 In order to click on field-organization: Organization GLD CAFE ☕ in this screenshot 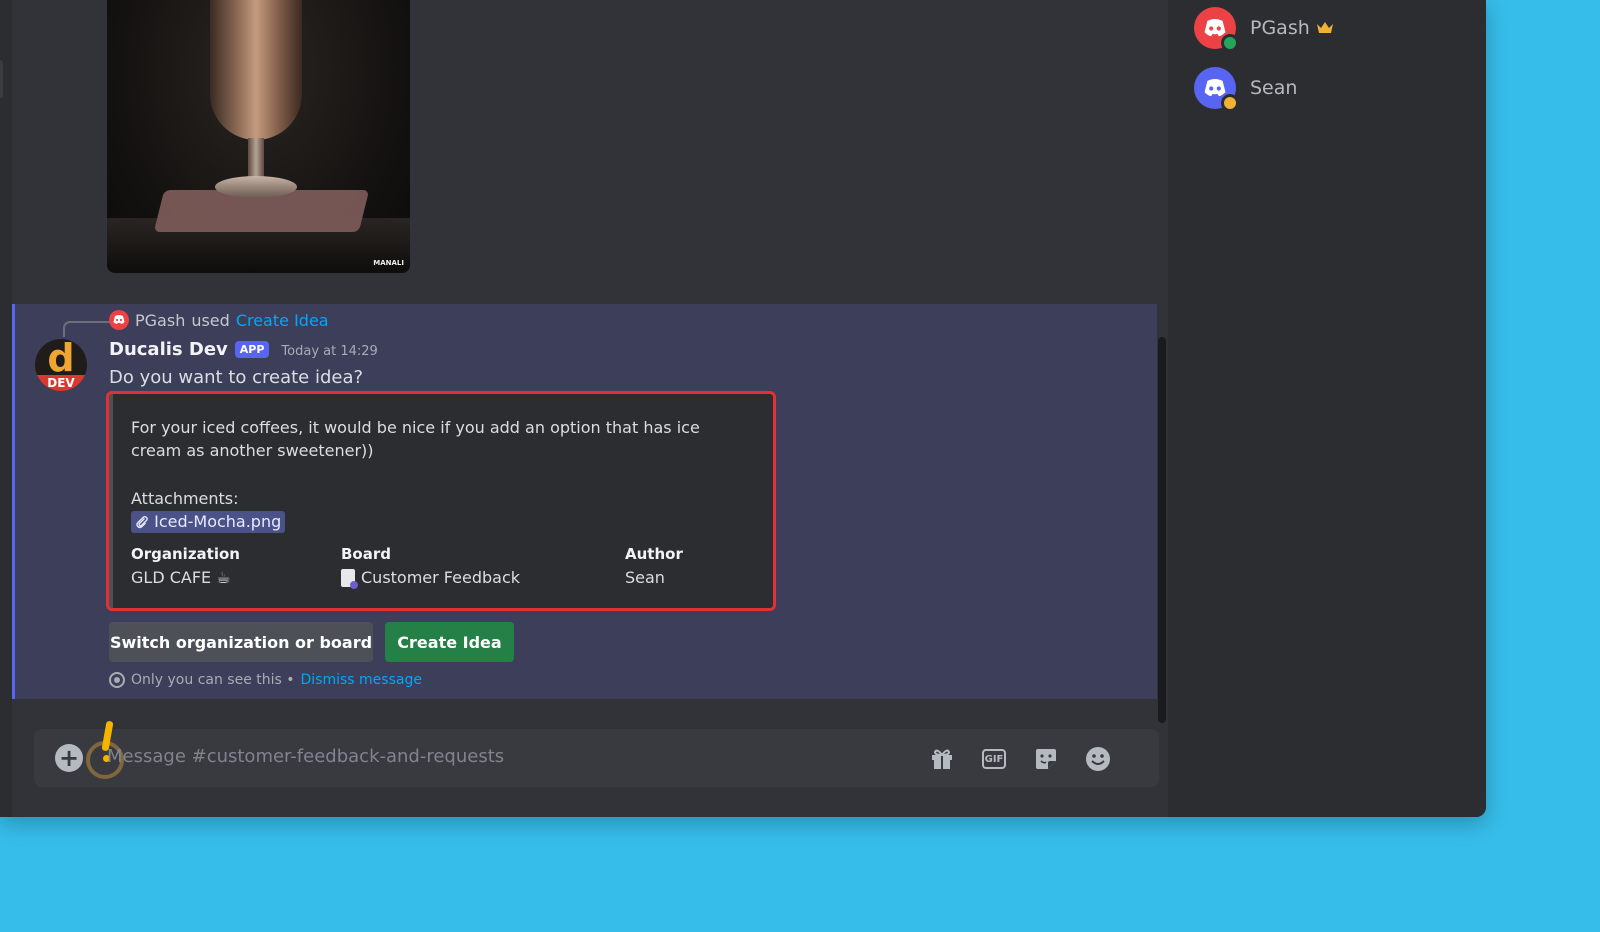, I will do `click(185, 566)`.